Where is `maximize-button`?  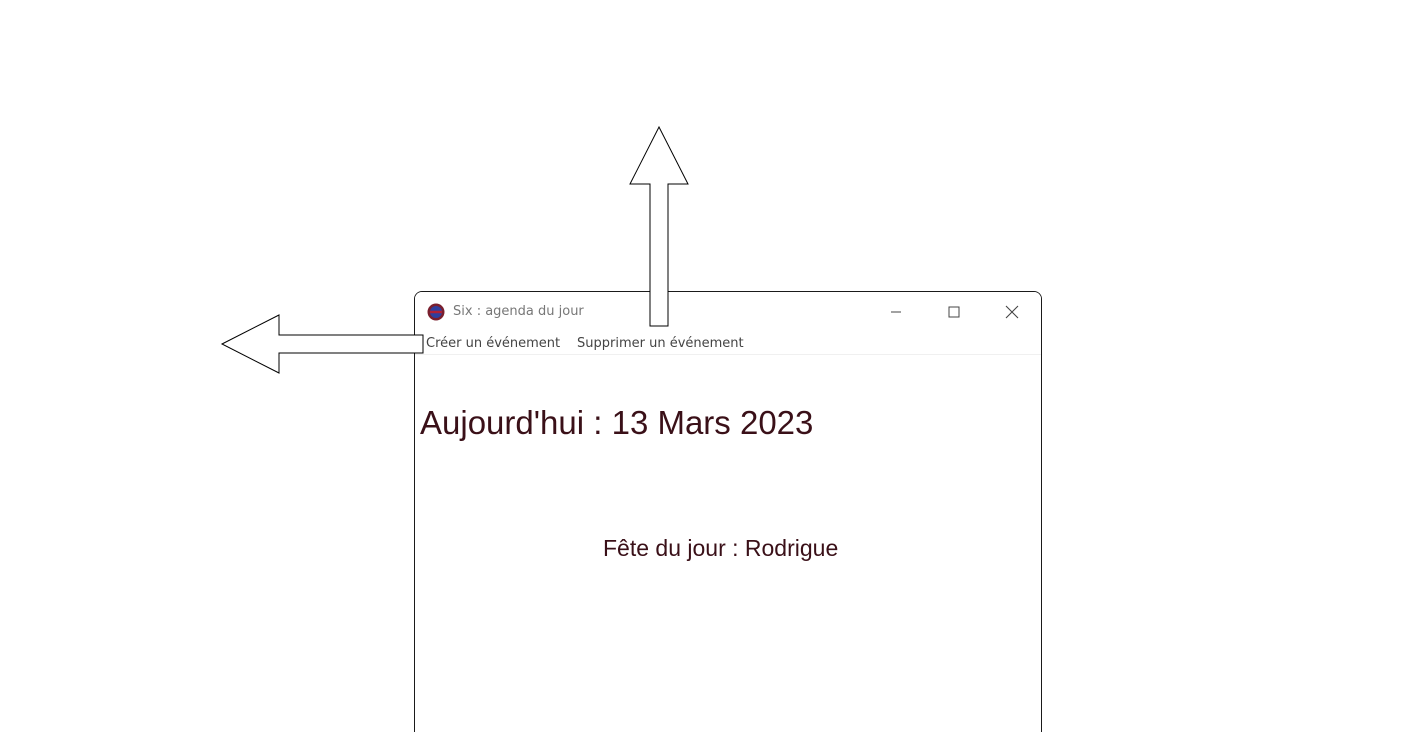
maximize-button is located at coordinates (954, 312).